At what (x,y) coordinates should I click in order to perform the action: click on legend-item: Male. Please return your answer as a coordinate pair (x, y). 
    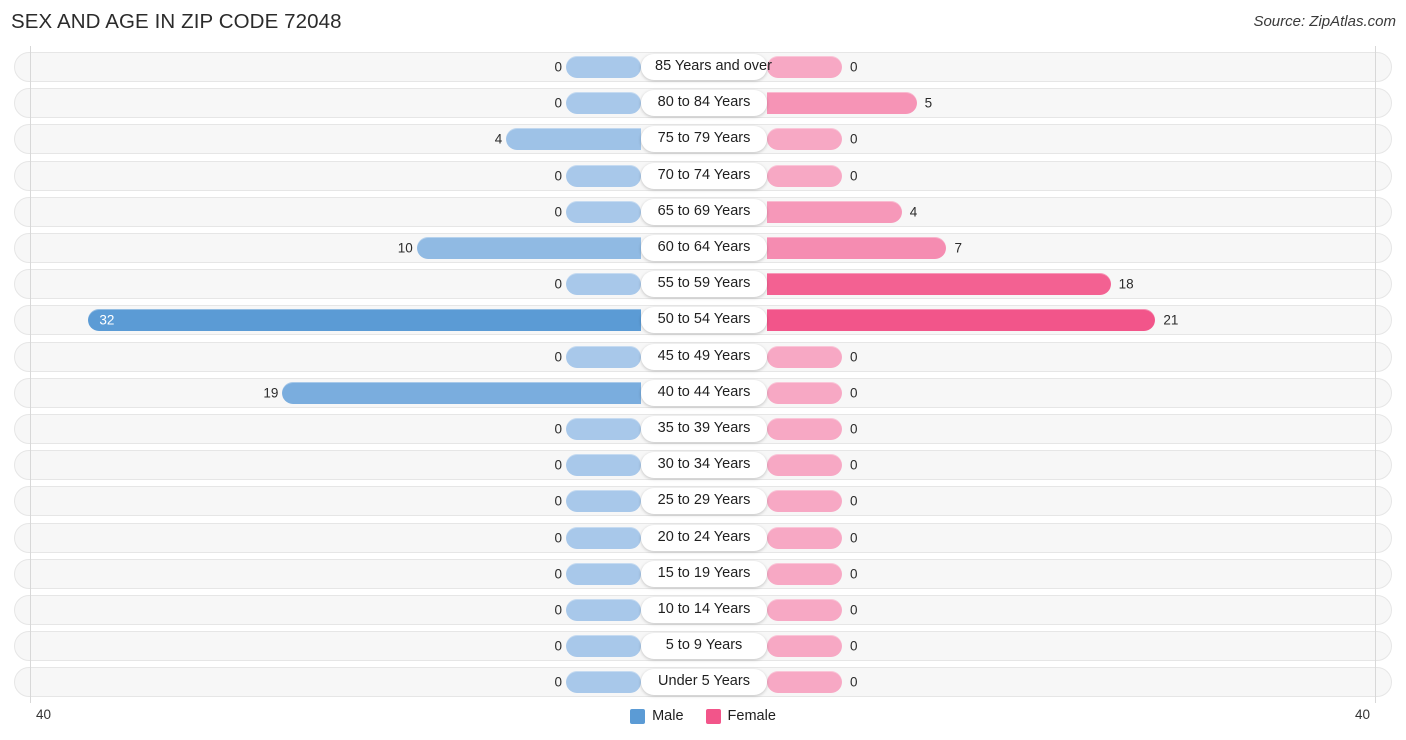
    Looking at the image, I should click on (657, 716).